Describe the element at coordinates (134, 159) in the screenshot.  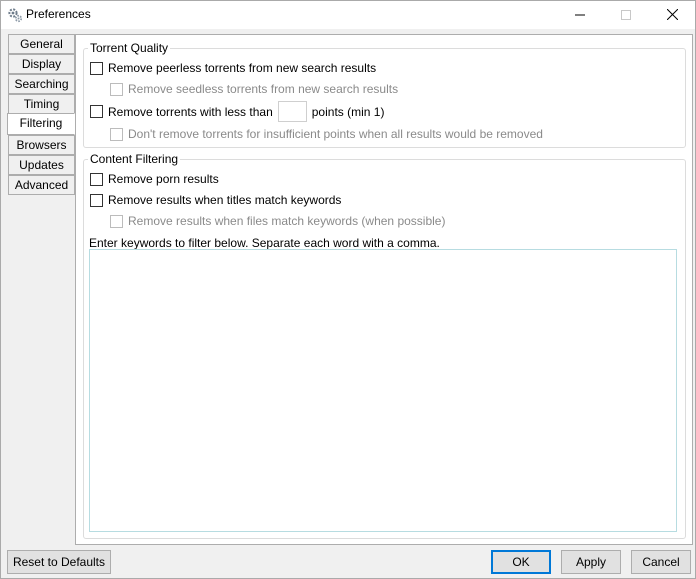
I see `content-filtering-title: Content Filtering` at that location.